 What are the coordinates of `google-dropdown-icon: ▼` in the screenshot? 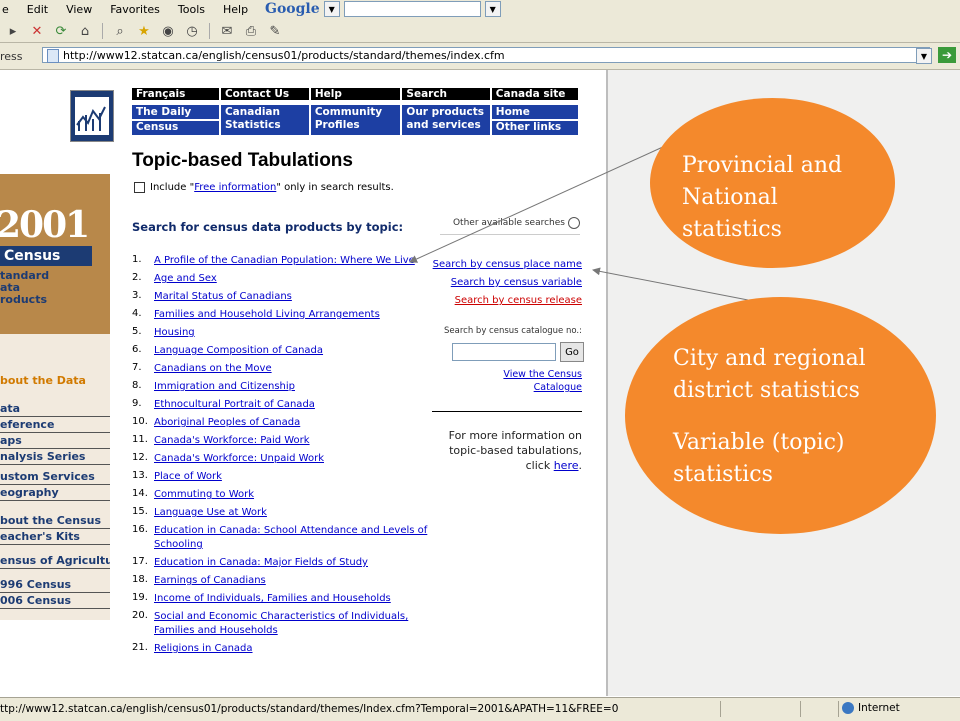 It's located at (331, 9).